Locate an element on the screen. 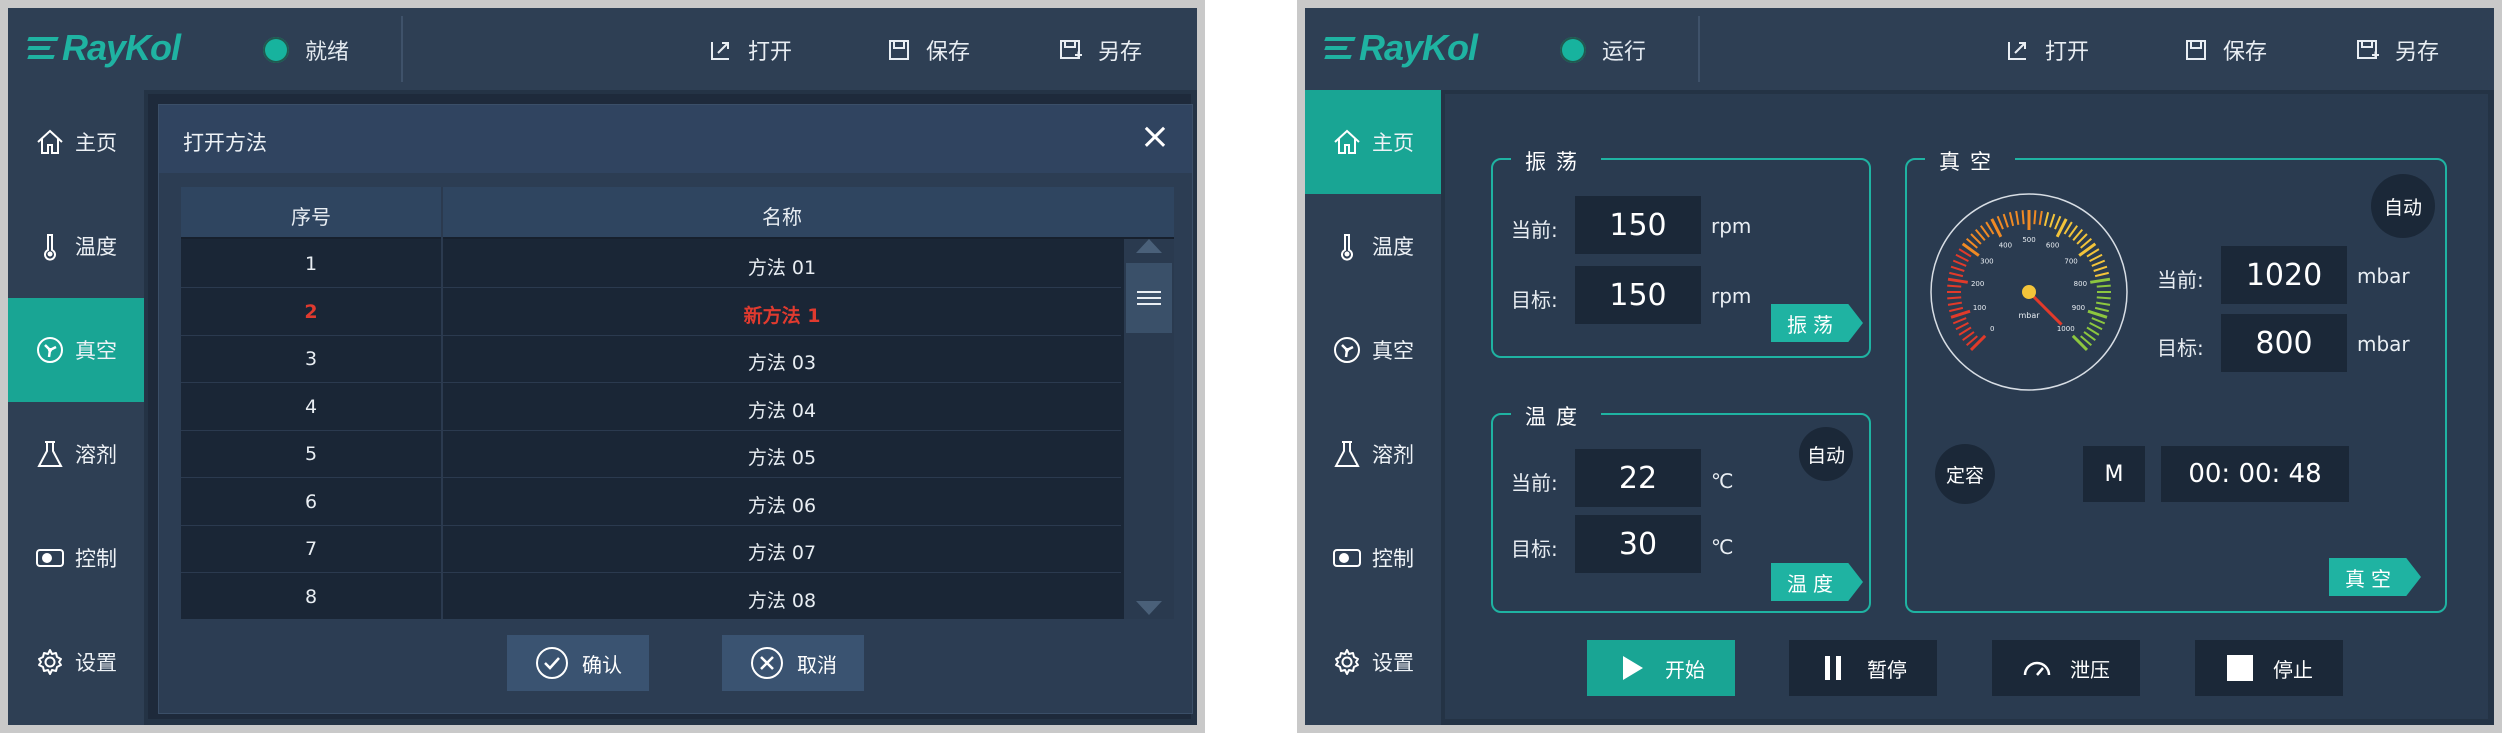  sidebar: 主页 温度 真空 溶剂 控制 设置 is located at coordinates (1373, 407).